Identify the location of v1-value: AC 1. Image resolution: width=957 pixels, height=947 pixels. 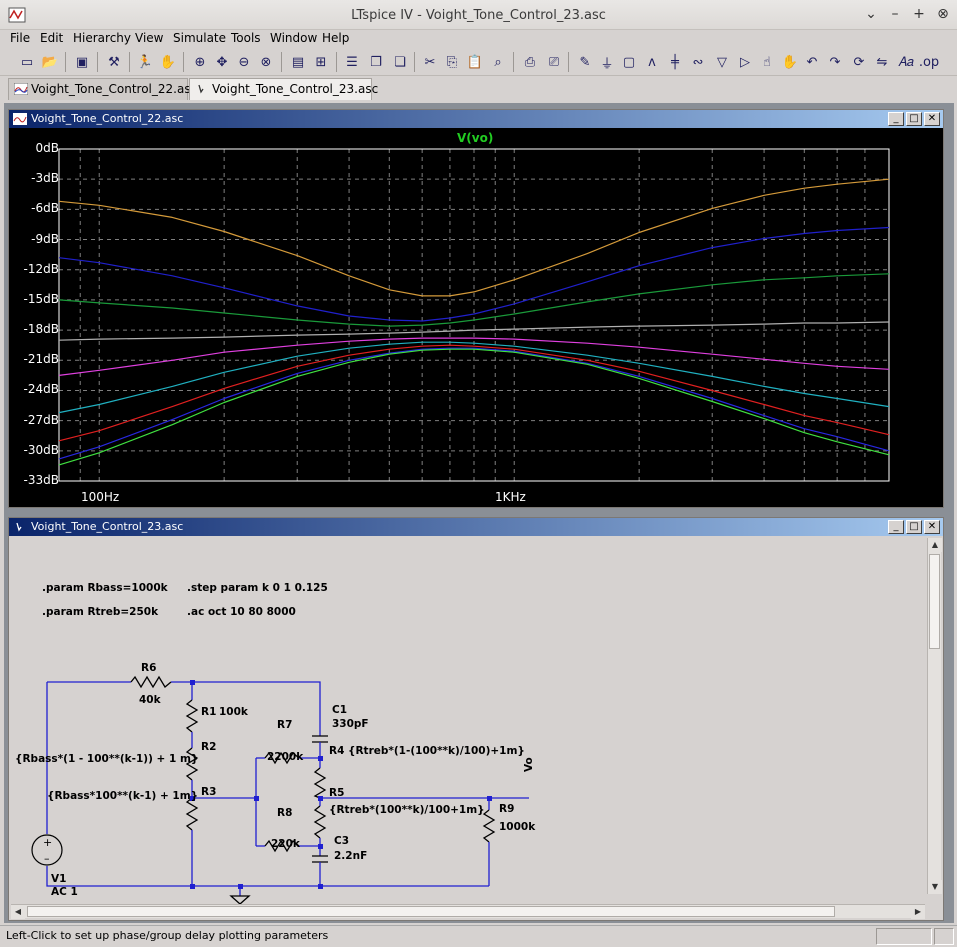
(64, 892).